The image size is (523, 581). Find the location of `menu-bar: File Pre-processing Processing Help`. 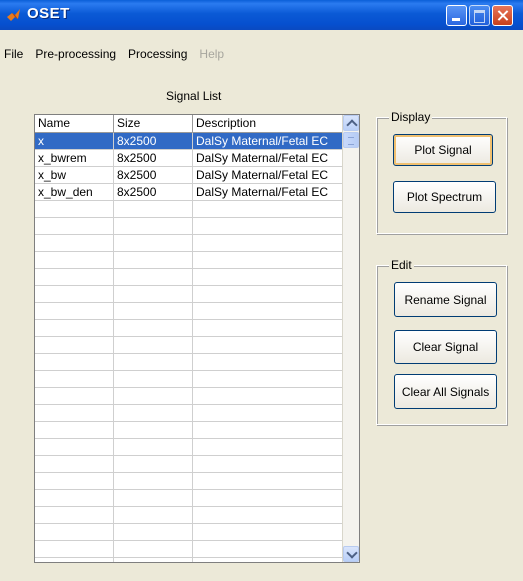

menu-bar: File Pre-processing Processing Help is located at coordinates (115, 54).